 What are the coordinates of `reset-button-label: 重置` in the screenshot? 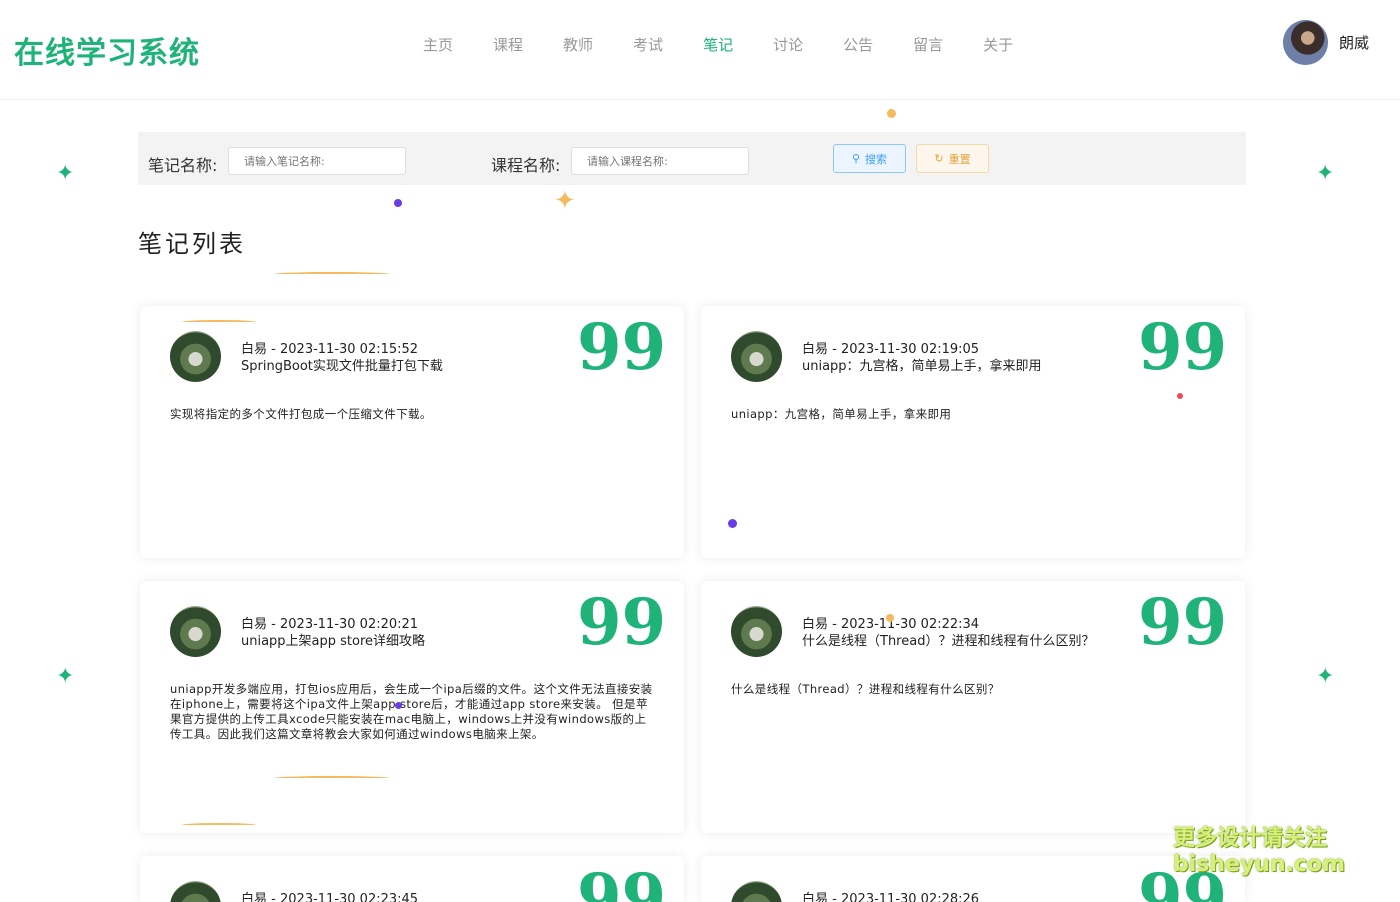 It's located at (959, 159).